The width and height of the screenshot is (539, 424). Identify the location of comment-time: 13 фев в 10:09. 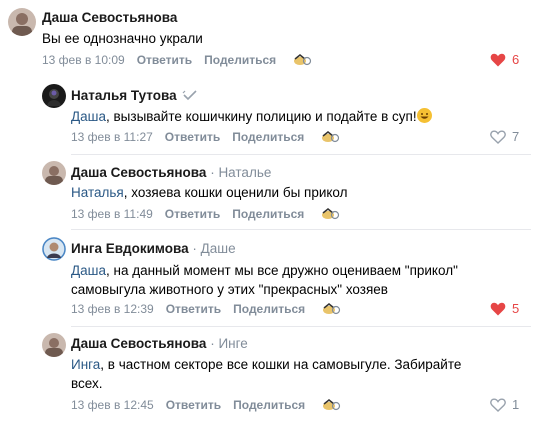
(83, 60).